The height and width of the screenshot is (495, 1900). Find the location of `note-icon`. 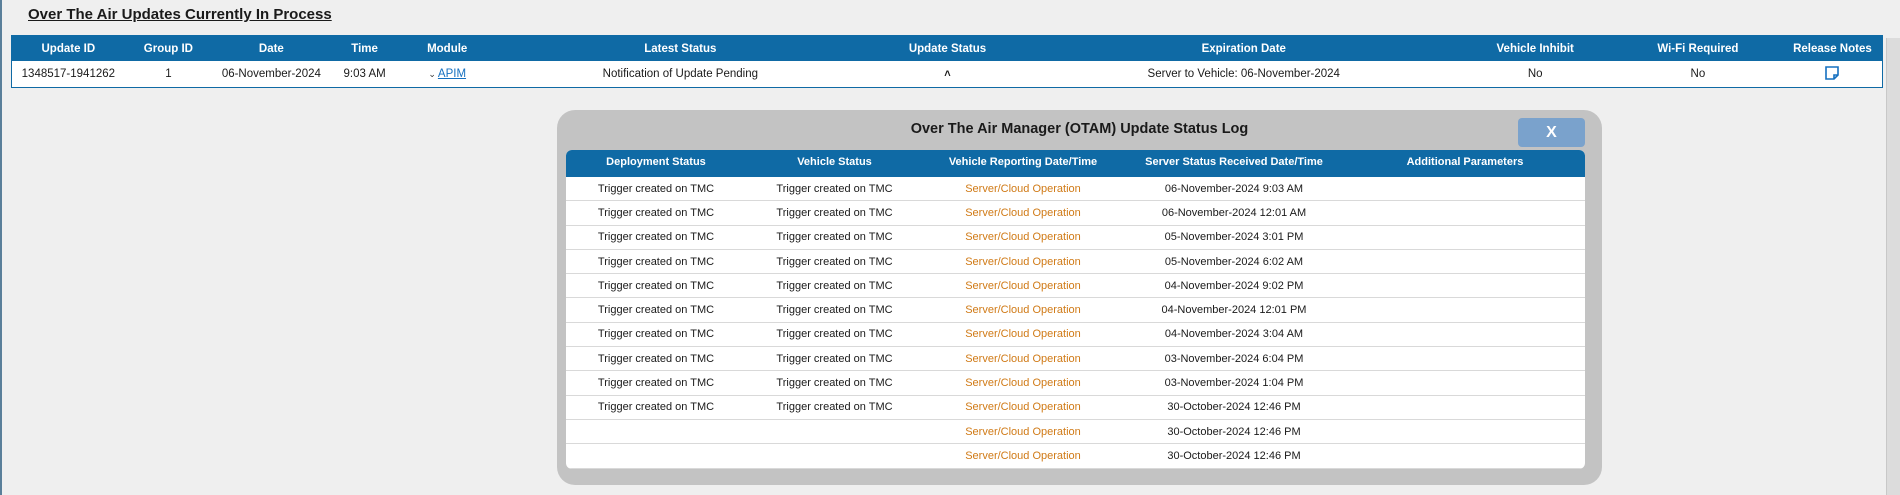

note-icon is located at coordinates (1832, 74).